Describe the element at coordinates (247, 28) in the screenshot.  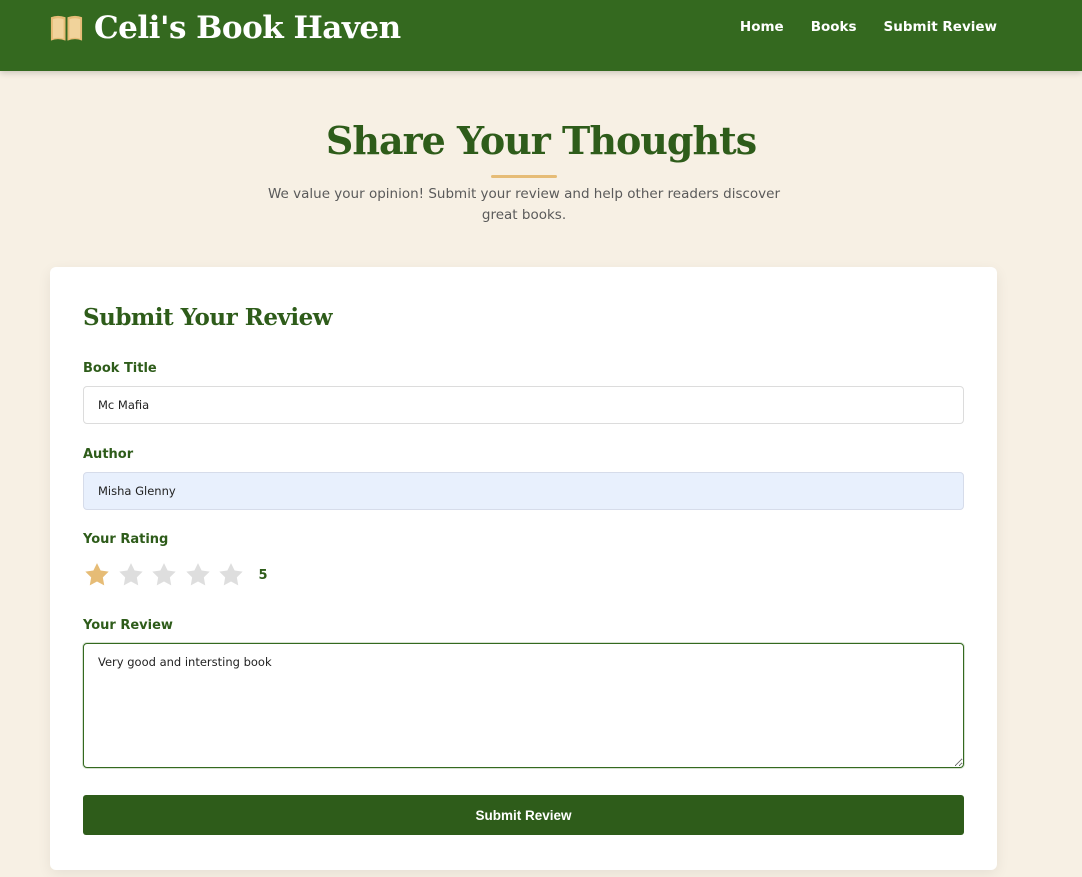
I see `brand-name: Celi's Book Haven` at that location.